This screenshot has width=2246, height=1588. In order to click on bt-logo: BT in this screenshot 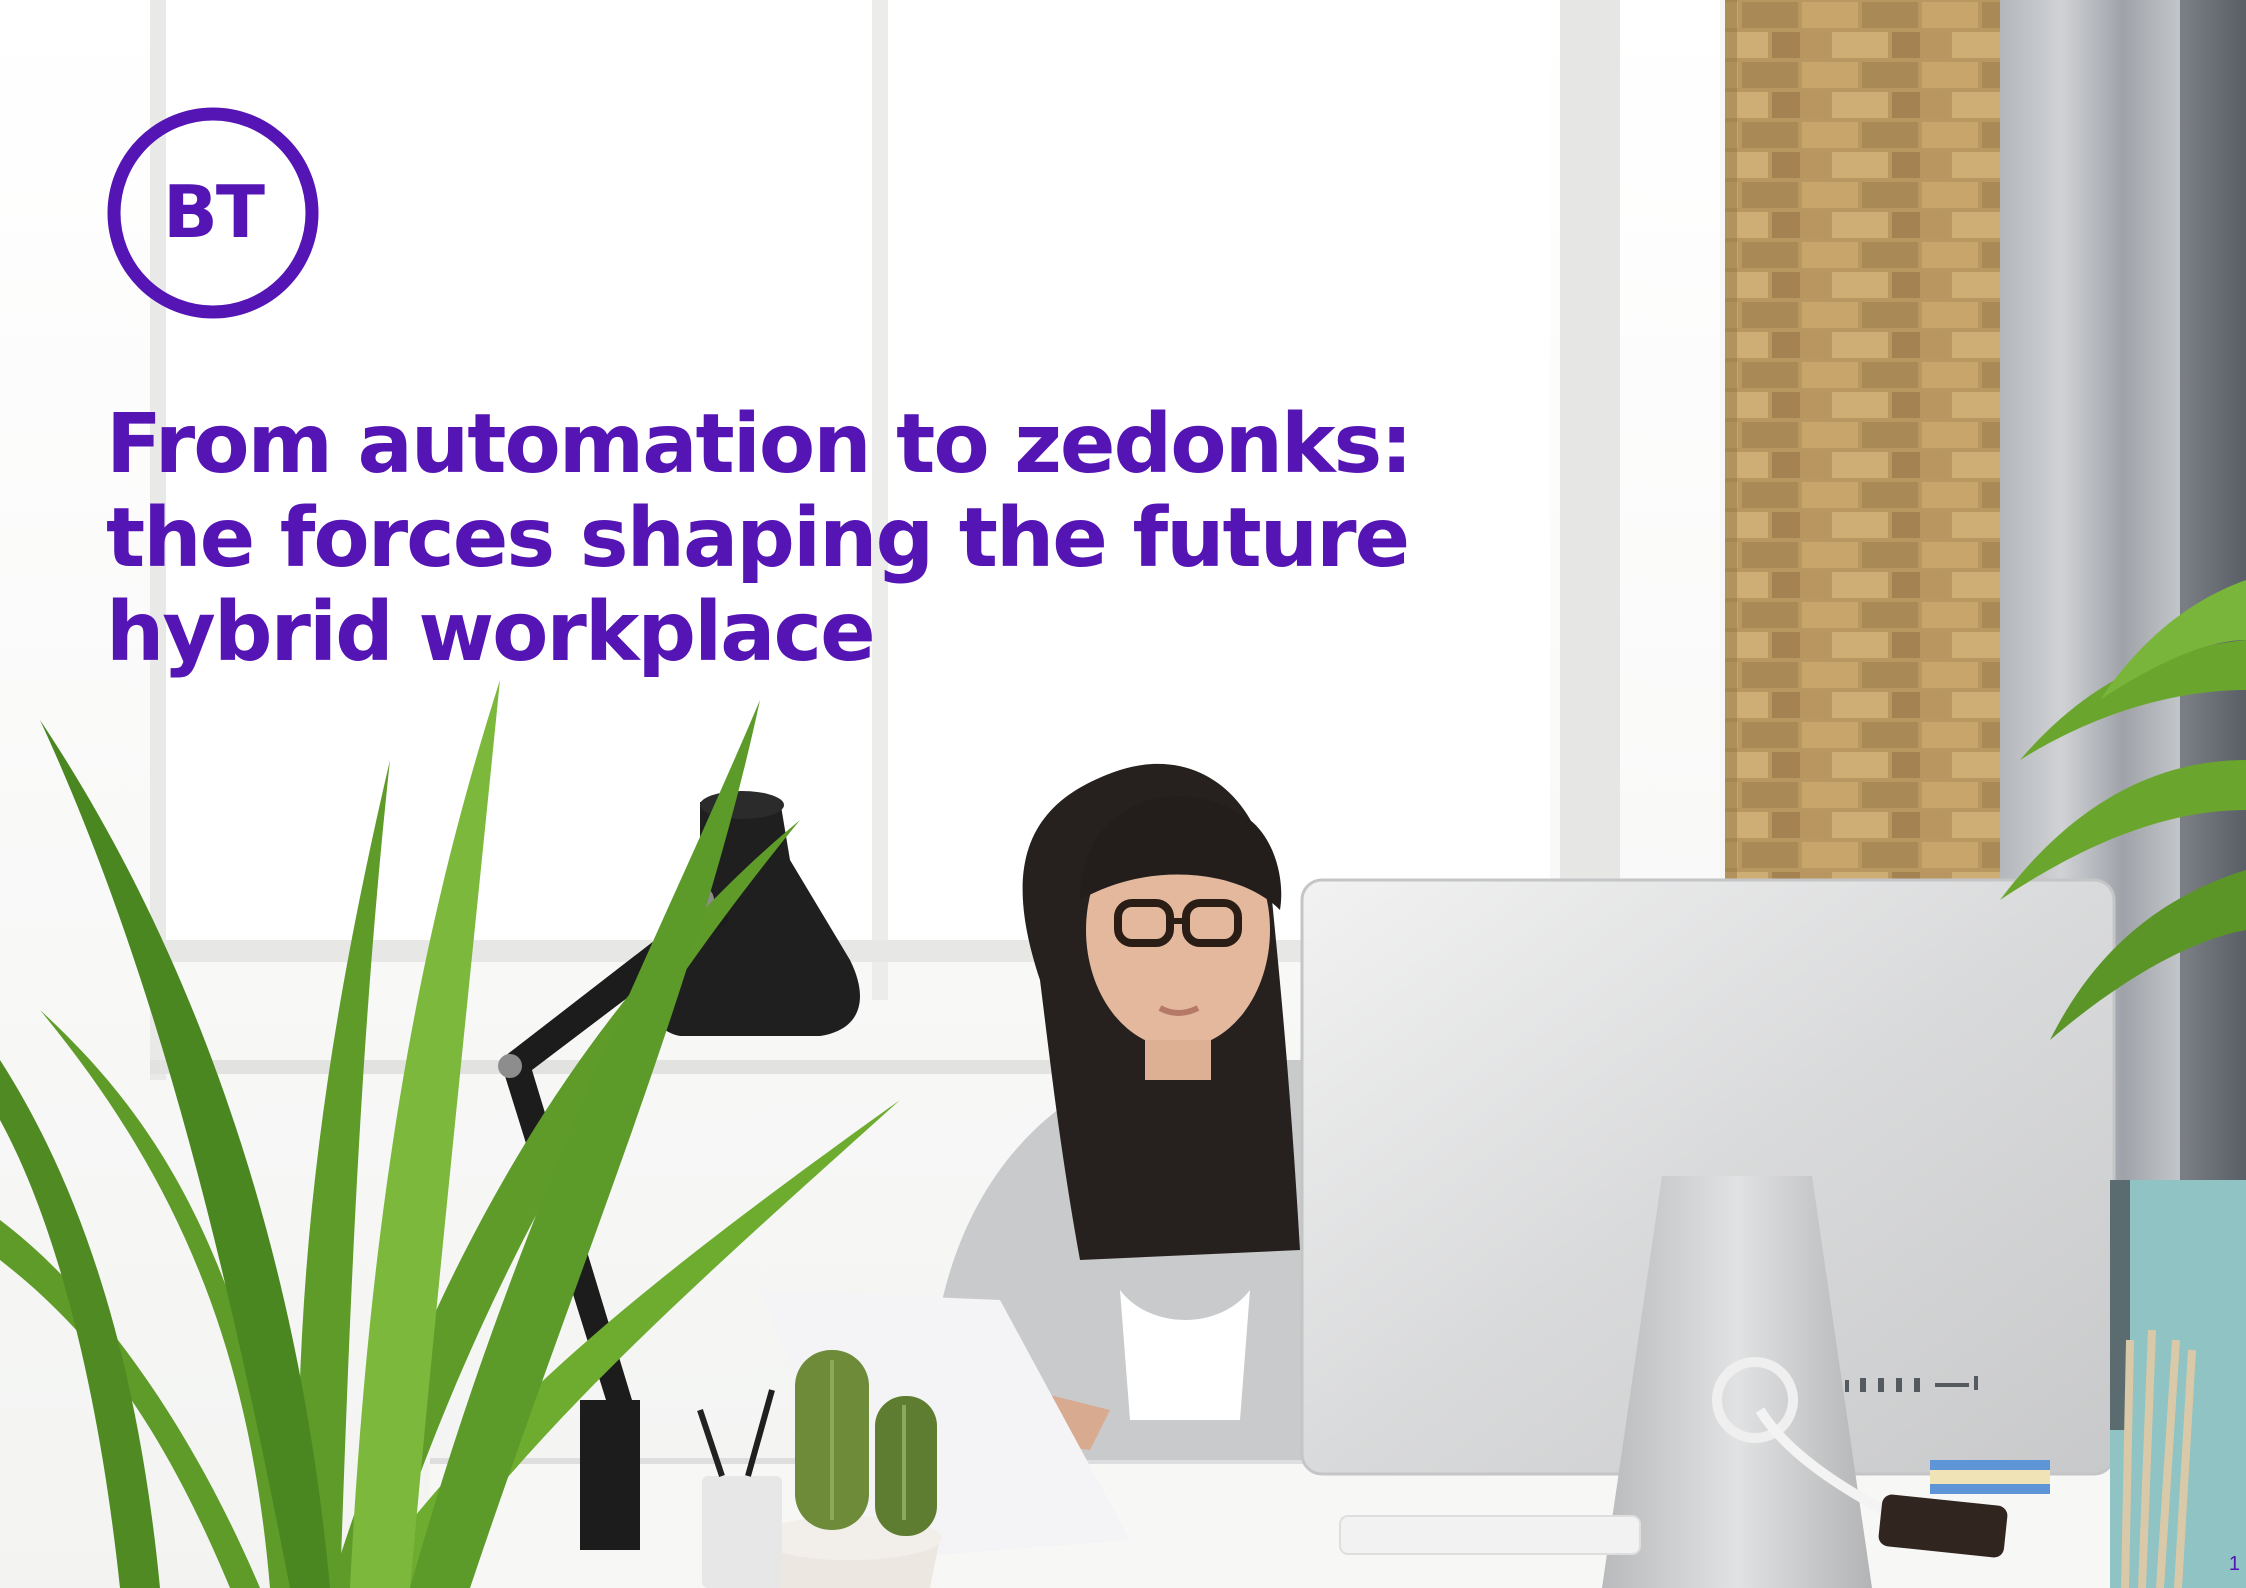, I will do `click(213, 213)`.